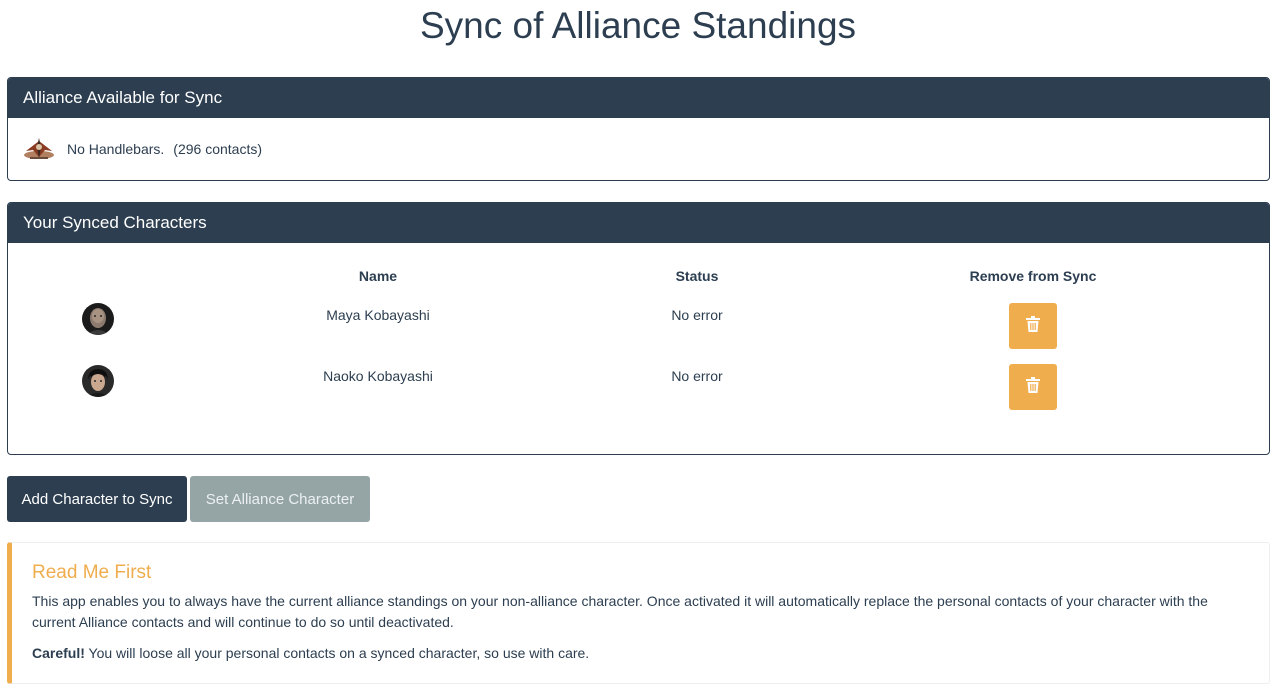 This screenshot has width=1276, height=688. What do you see at coordinates (378, 315) in the screenshot?
I see `character-name: Maya Kobayashi` at bounding box center [378, 315].